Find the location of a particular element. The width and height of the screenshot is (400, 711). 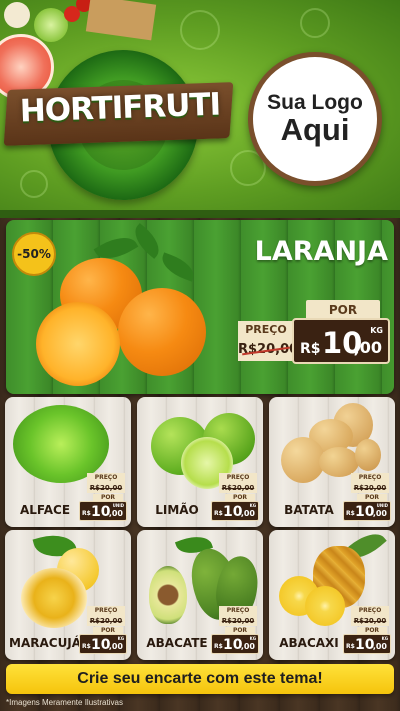

cta-button: Crie seu encarte com este tema! is located at coordinates (200, 679).